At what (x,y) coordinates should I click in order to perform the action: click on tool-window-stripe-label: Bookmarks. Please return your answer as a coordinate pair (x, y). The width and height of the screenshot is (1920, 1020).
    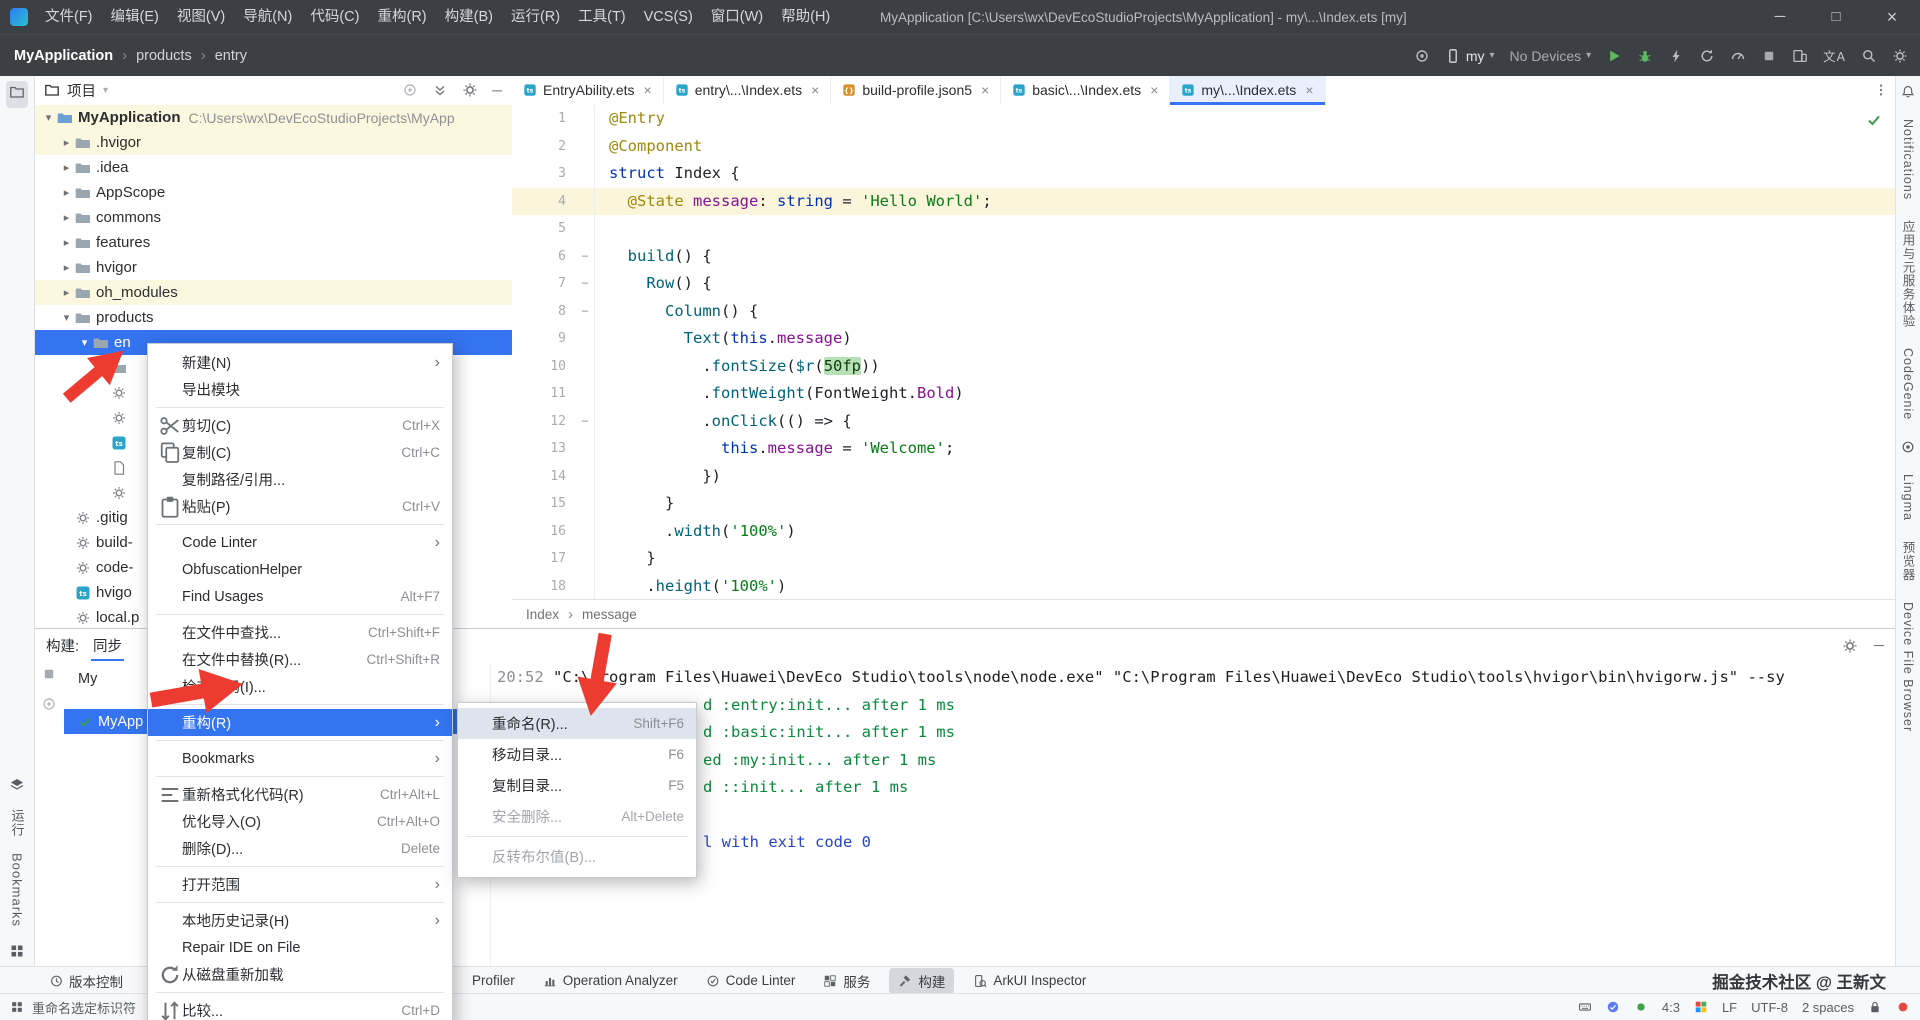
    Looking at the image, I should click on (17, 890).